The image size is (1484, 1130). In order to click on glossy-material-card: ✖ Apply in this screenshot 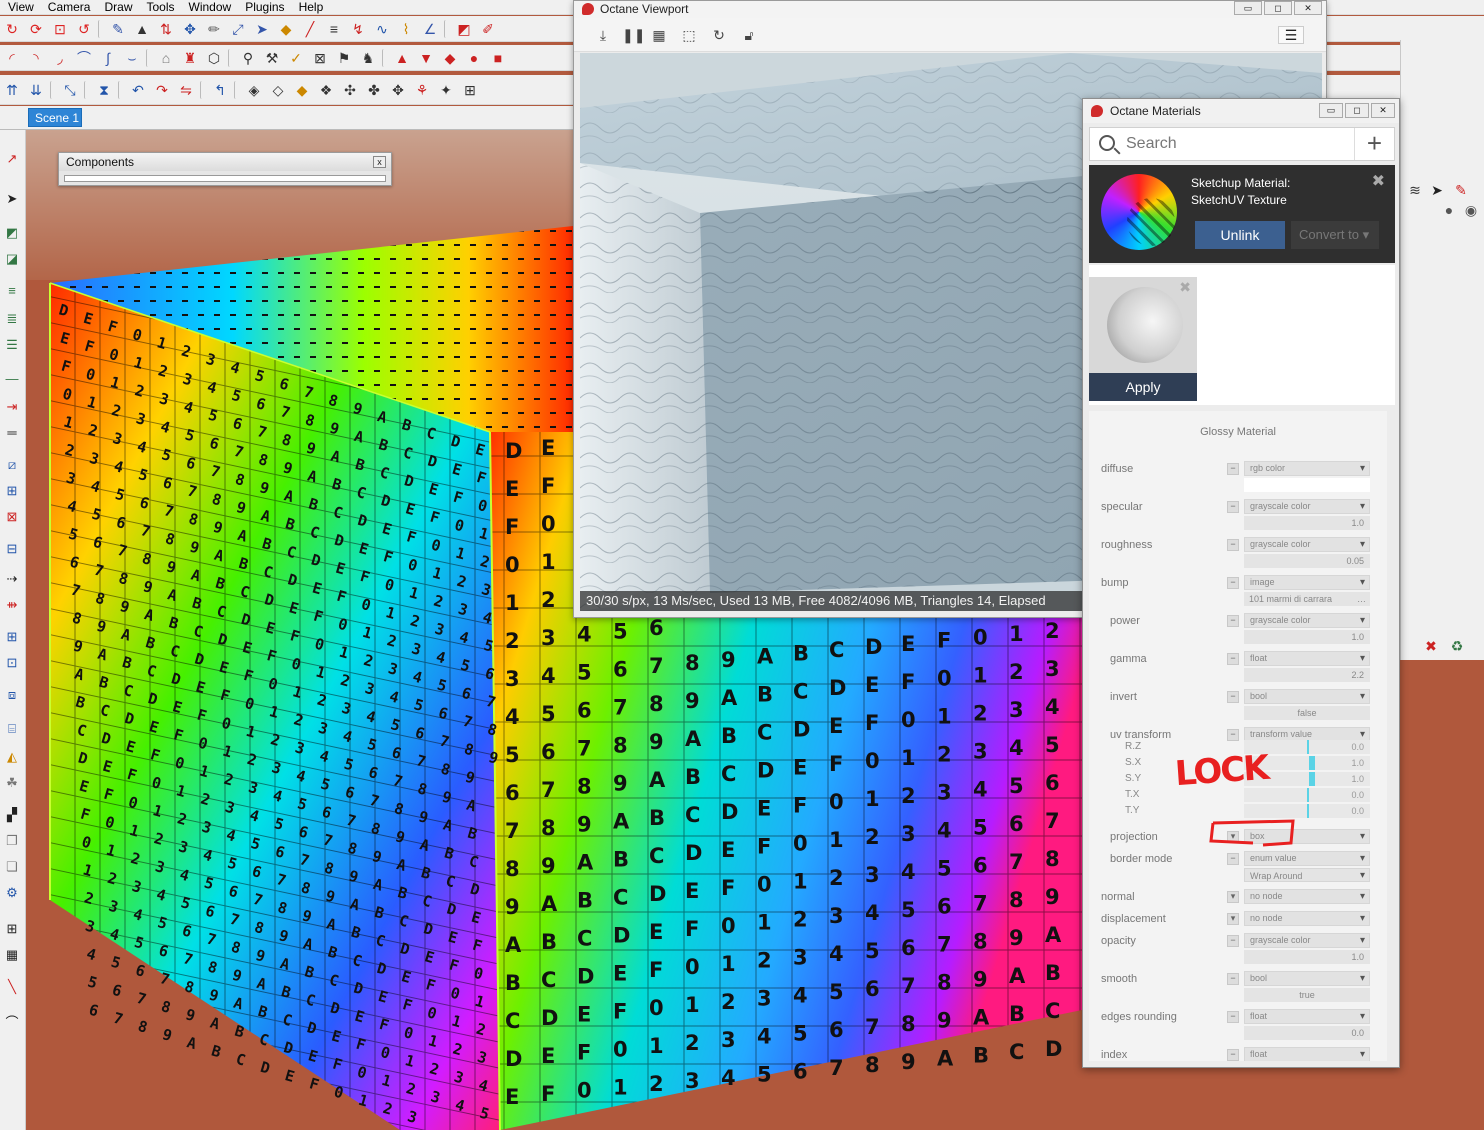, I will do `click(1143, 339)`.